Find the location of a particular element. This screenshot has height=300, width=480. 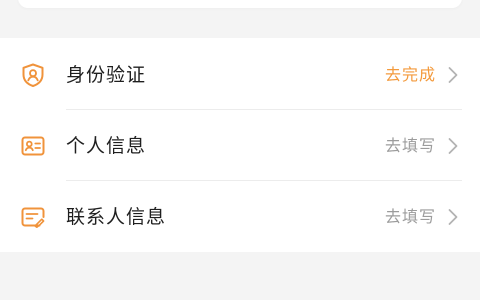

list-item-label: 身份验证 is located at coordinates (106, 75).